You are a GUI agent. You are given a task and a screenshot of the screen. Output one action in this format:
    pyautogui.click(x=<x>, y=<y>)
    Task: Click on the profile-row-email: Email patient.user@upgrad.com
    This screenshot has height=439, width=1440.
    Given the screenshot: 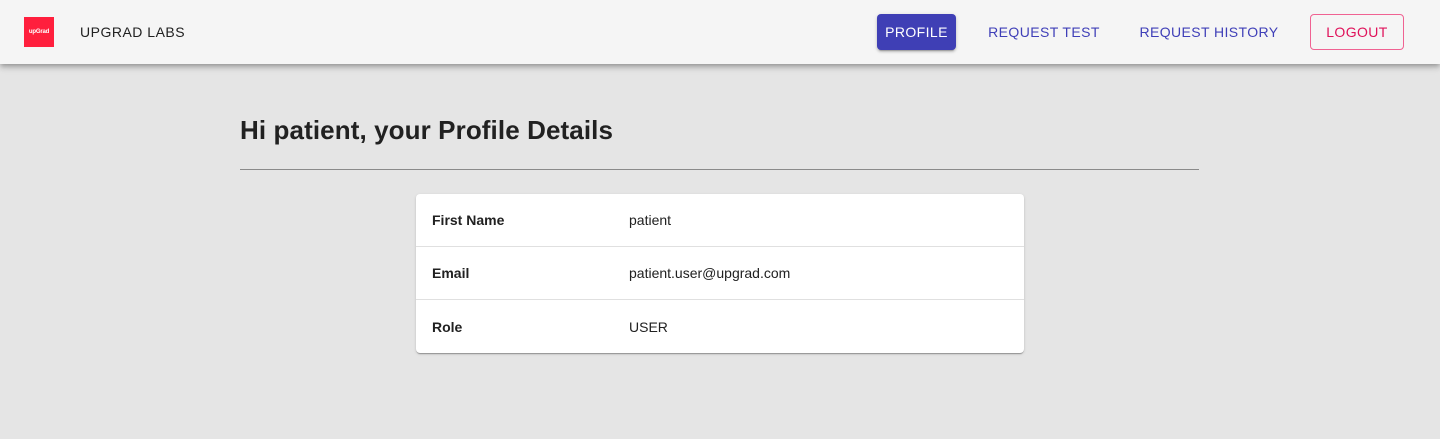 What is the action you would take?
    pyautogui.click(x=720, y=273)
    